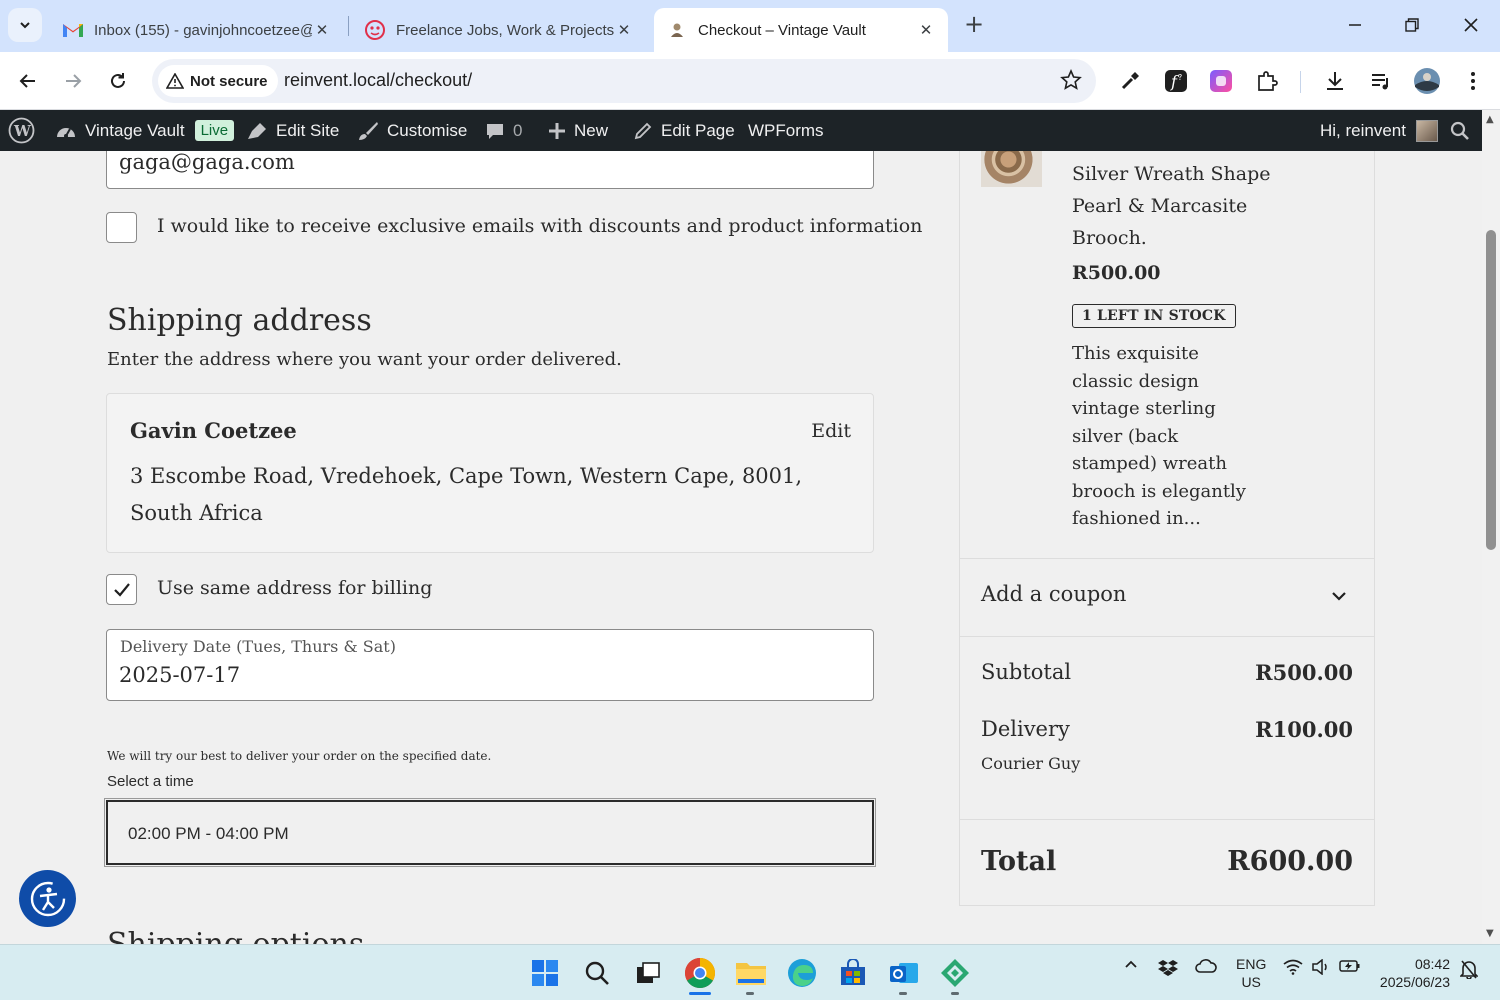  Describe the element at coordinates (700, 973) in the screenshot. I see `taskbar-chrome` at that location.